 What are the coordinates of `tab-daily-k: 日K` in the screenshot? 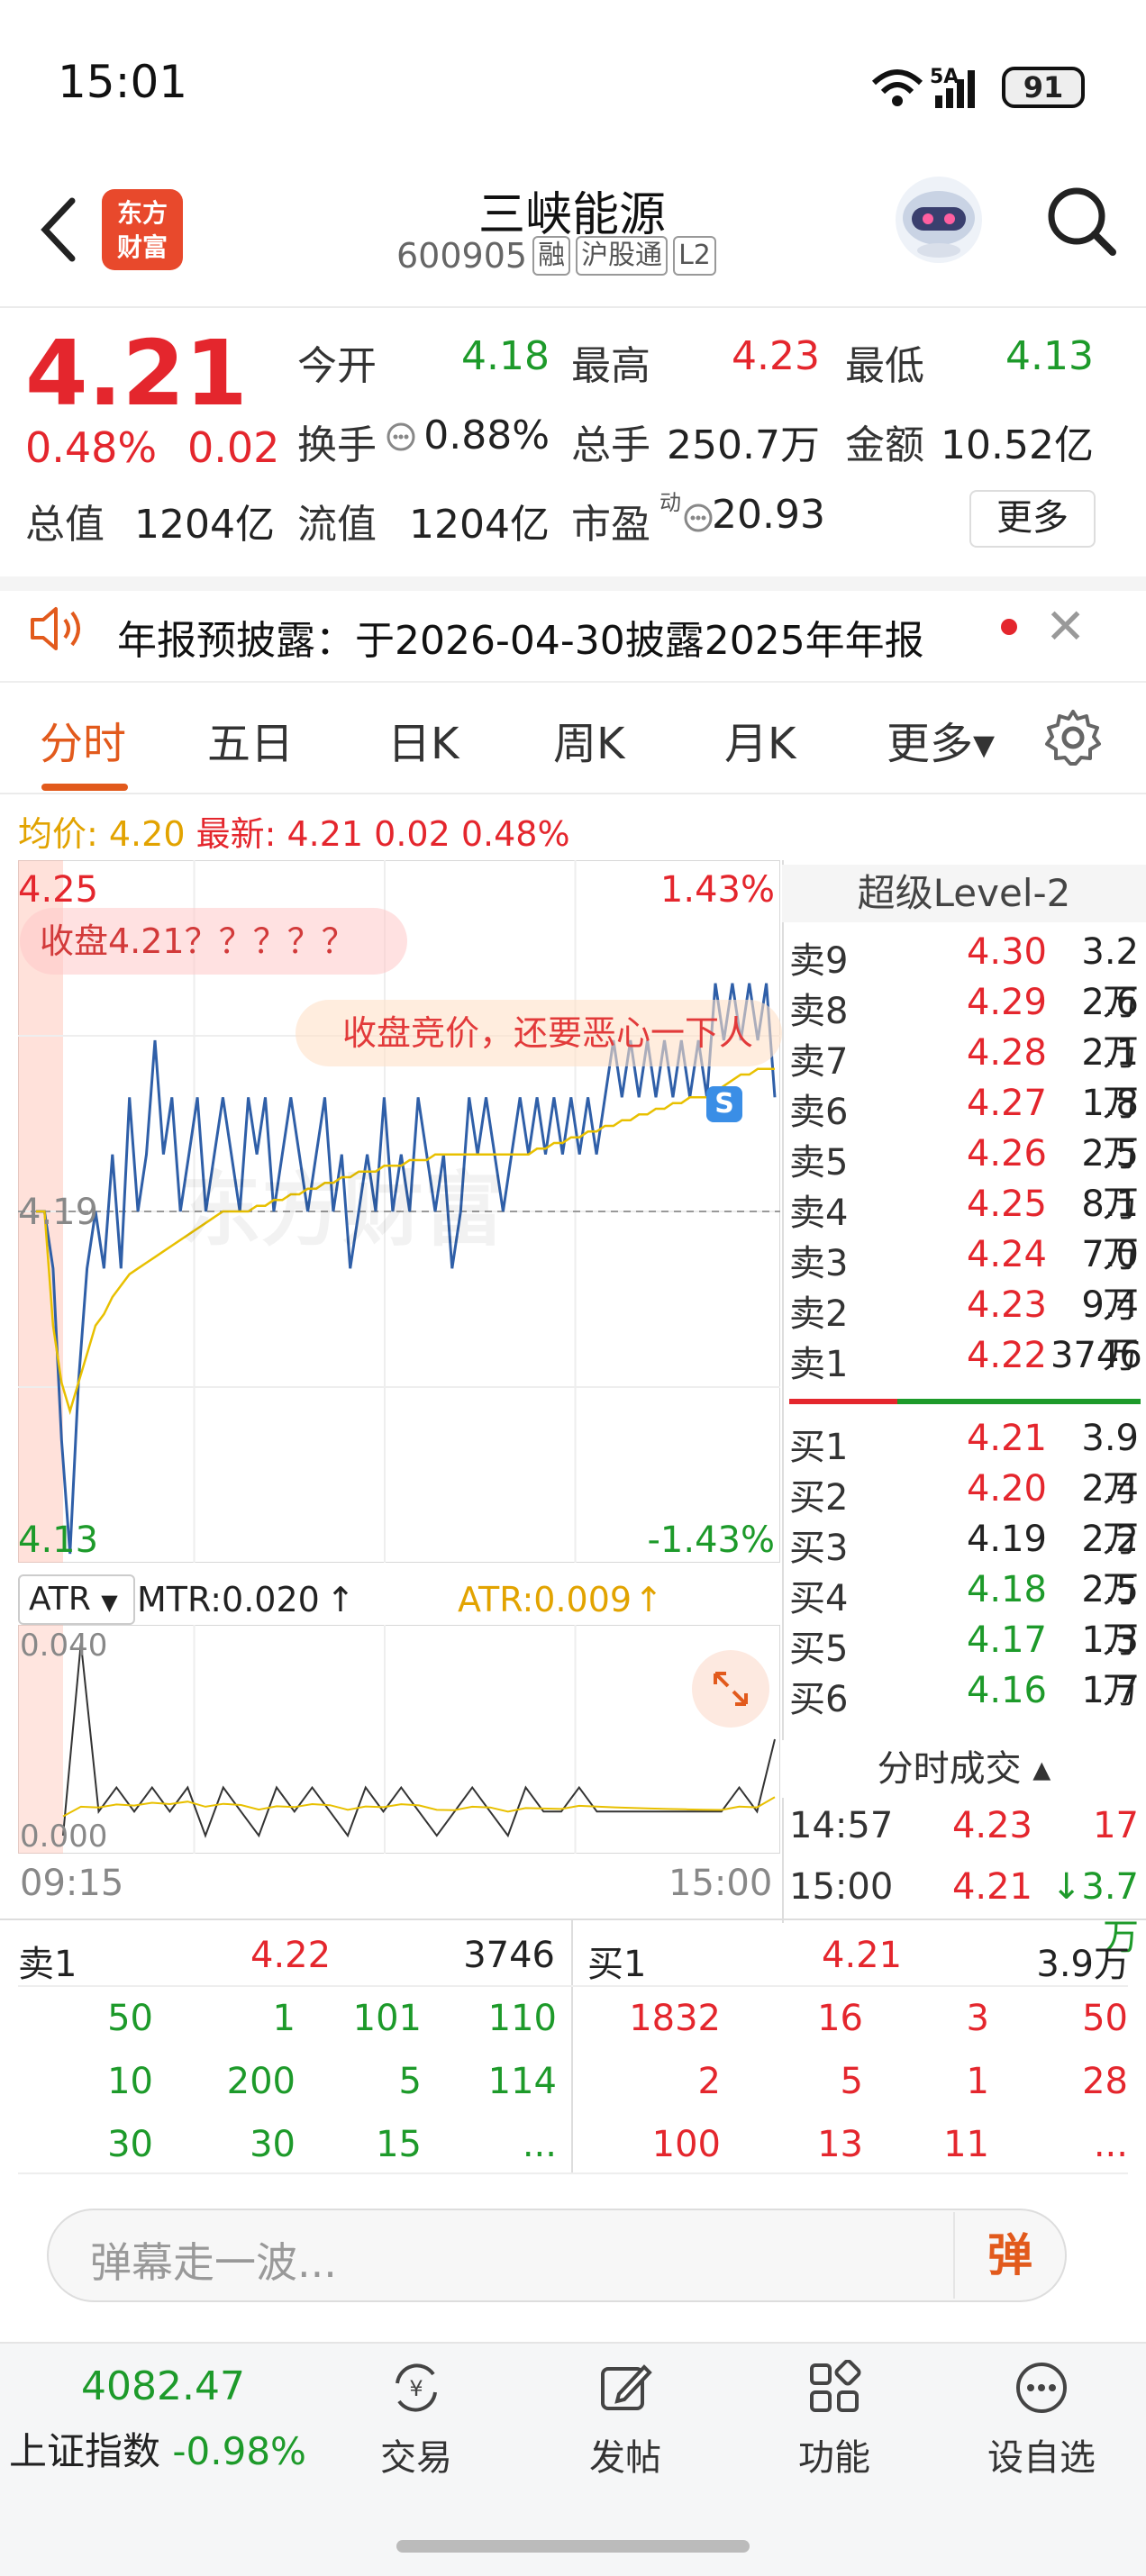 It's located at (423, 740).